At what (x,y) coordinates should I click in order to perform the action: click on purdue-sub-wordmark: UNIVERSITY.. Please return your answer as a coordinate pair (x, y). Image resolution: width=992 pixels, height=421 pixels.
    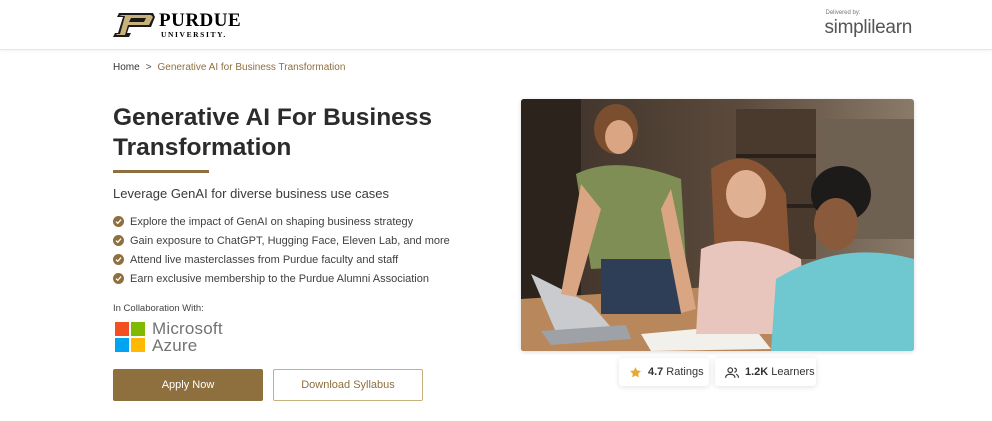
    Looking at the image, I should click on (194, 35).